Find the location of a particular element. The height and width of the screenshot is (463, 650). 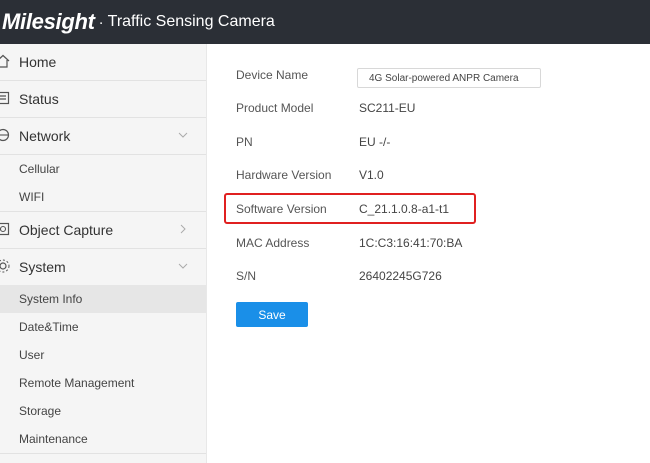

field-value: 26402245G726 is located at coordinates (400, 276).